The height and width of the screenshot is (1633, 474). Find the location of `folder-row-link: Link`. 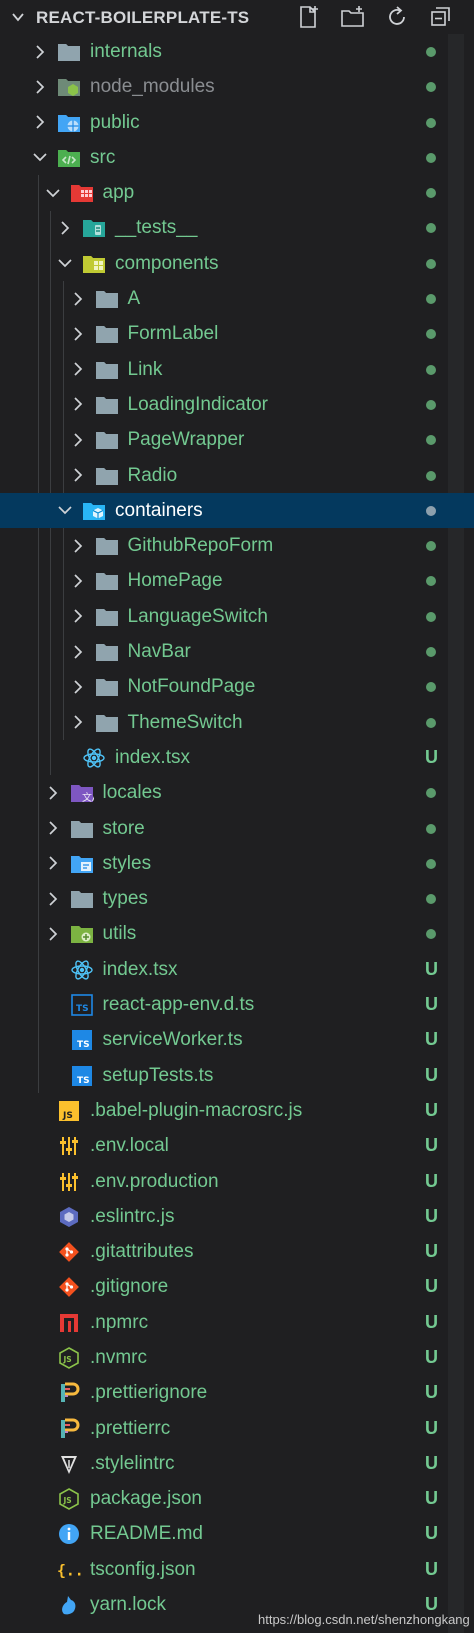

folder-row-link: Link is located at coordinates (237, 369).